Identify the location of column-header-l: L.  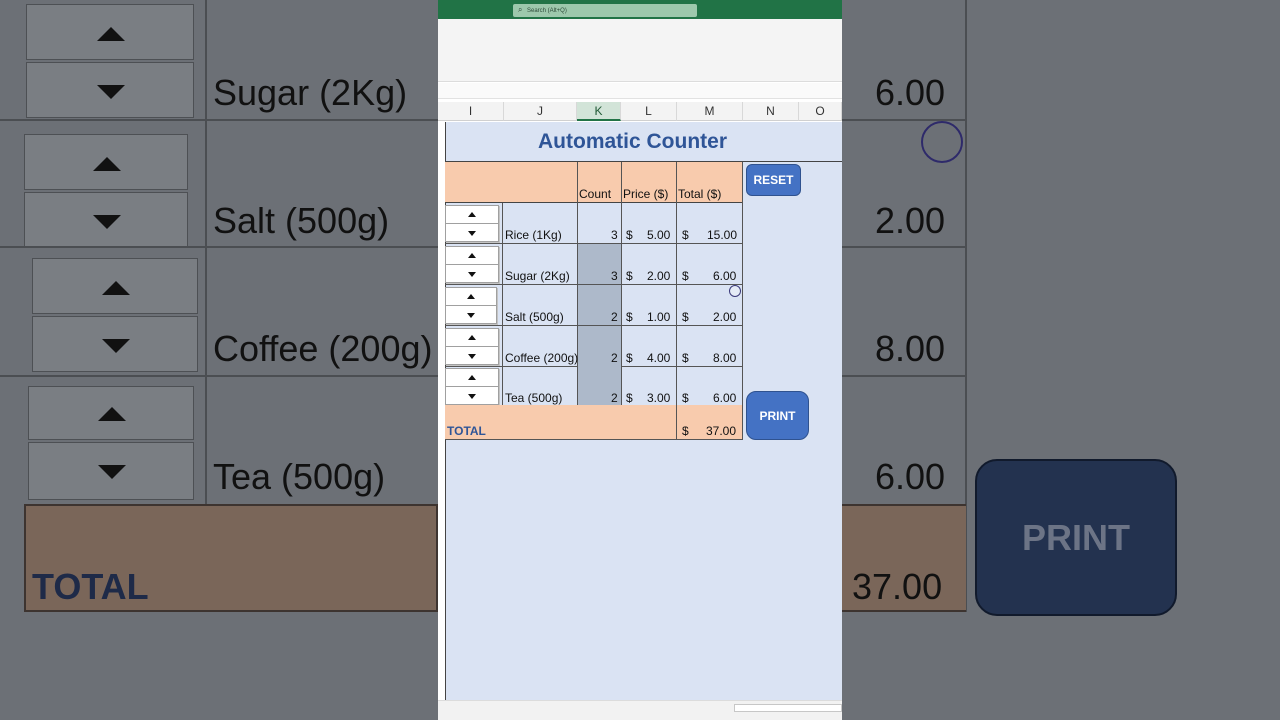
(649, 111).